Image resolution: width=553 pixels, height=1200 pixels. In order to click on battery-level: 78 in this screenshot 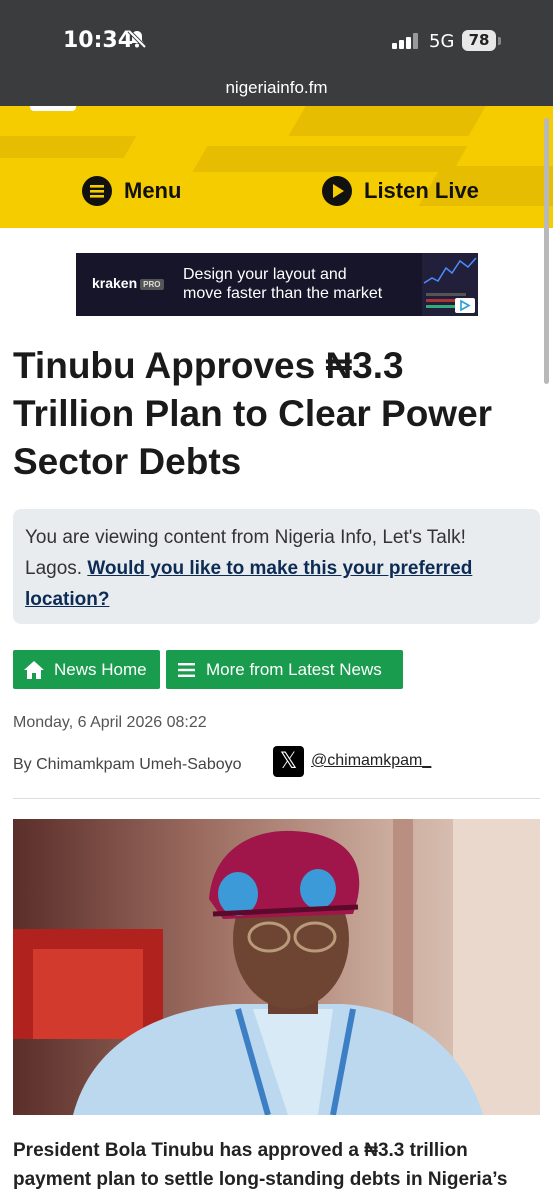, I will do `click(479, 40)`.